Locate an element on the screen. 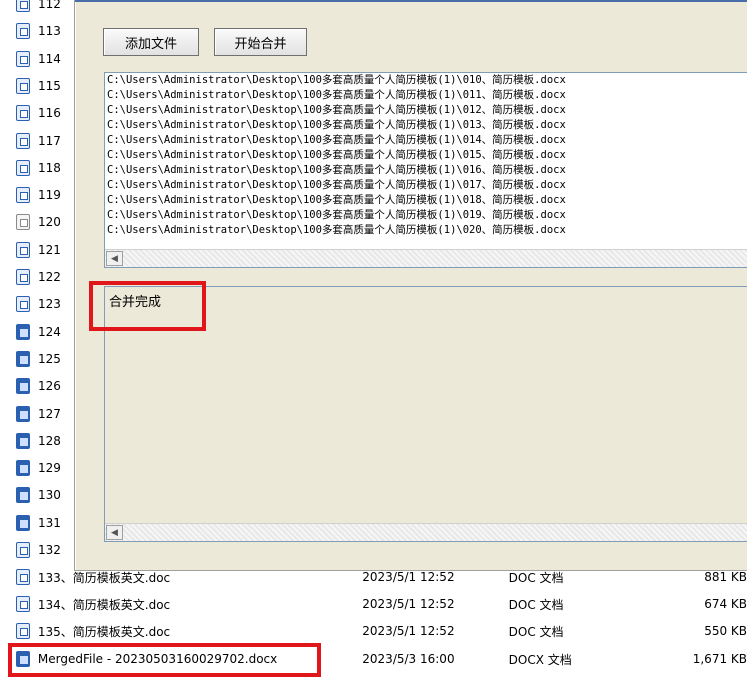 This screenshot has width=747, height=679. file-row: 130 is located at coordinates (38, 495).